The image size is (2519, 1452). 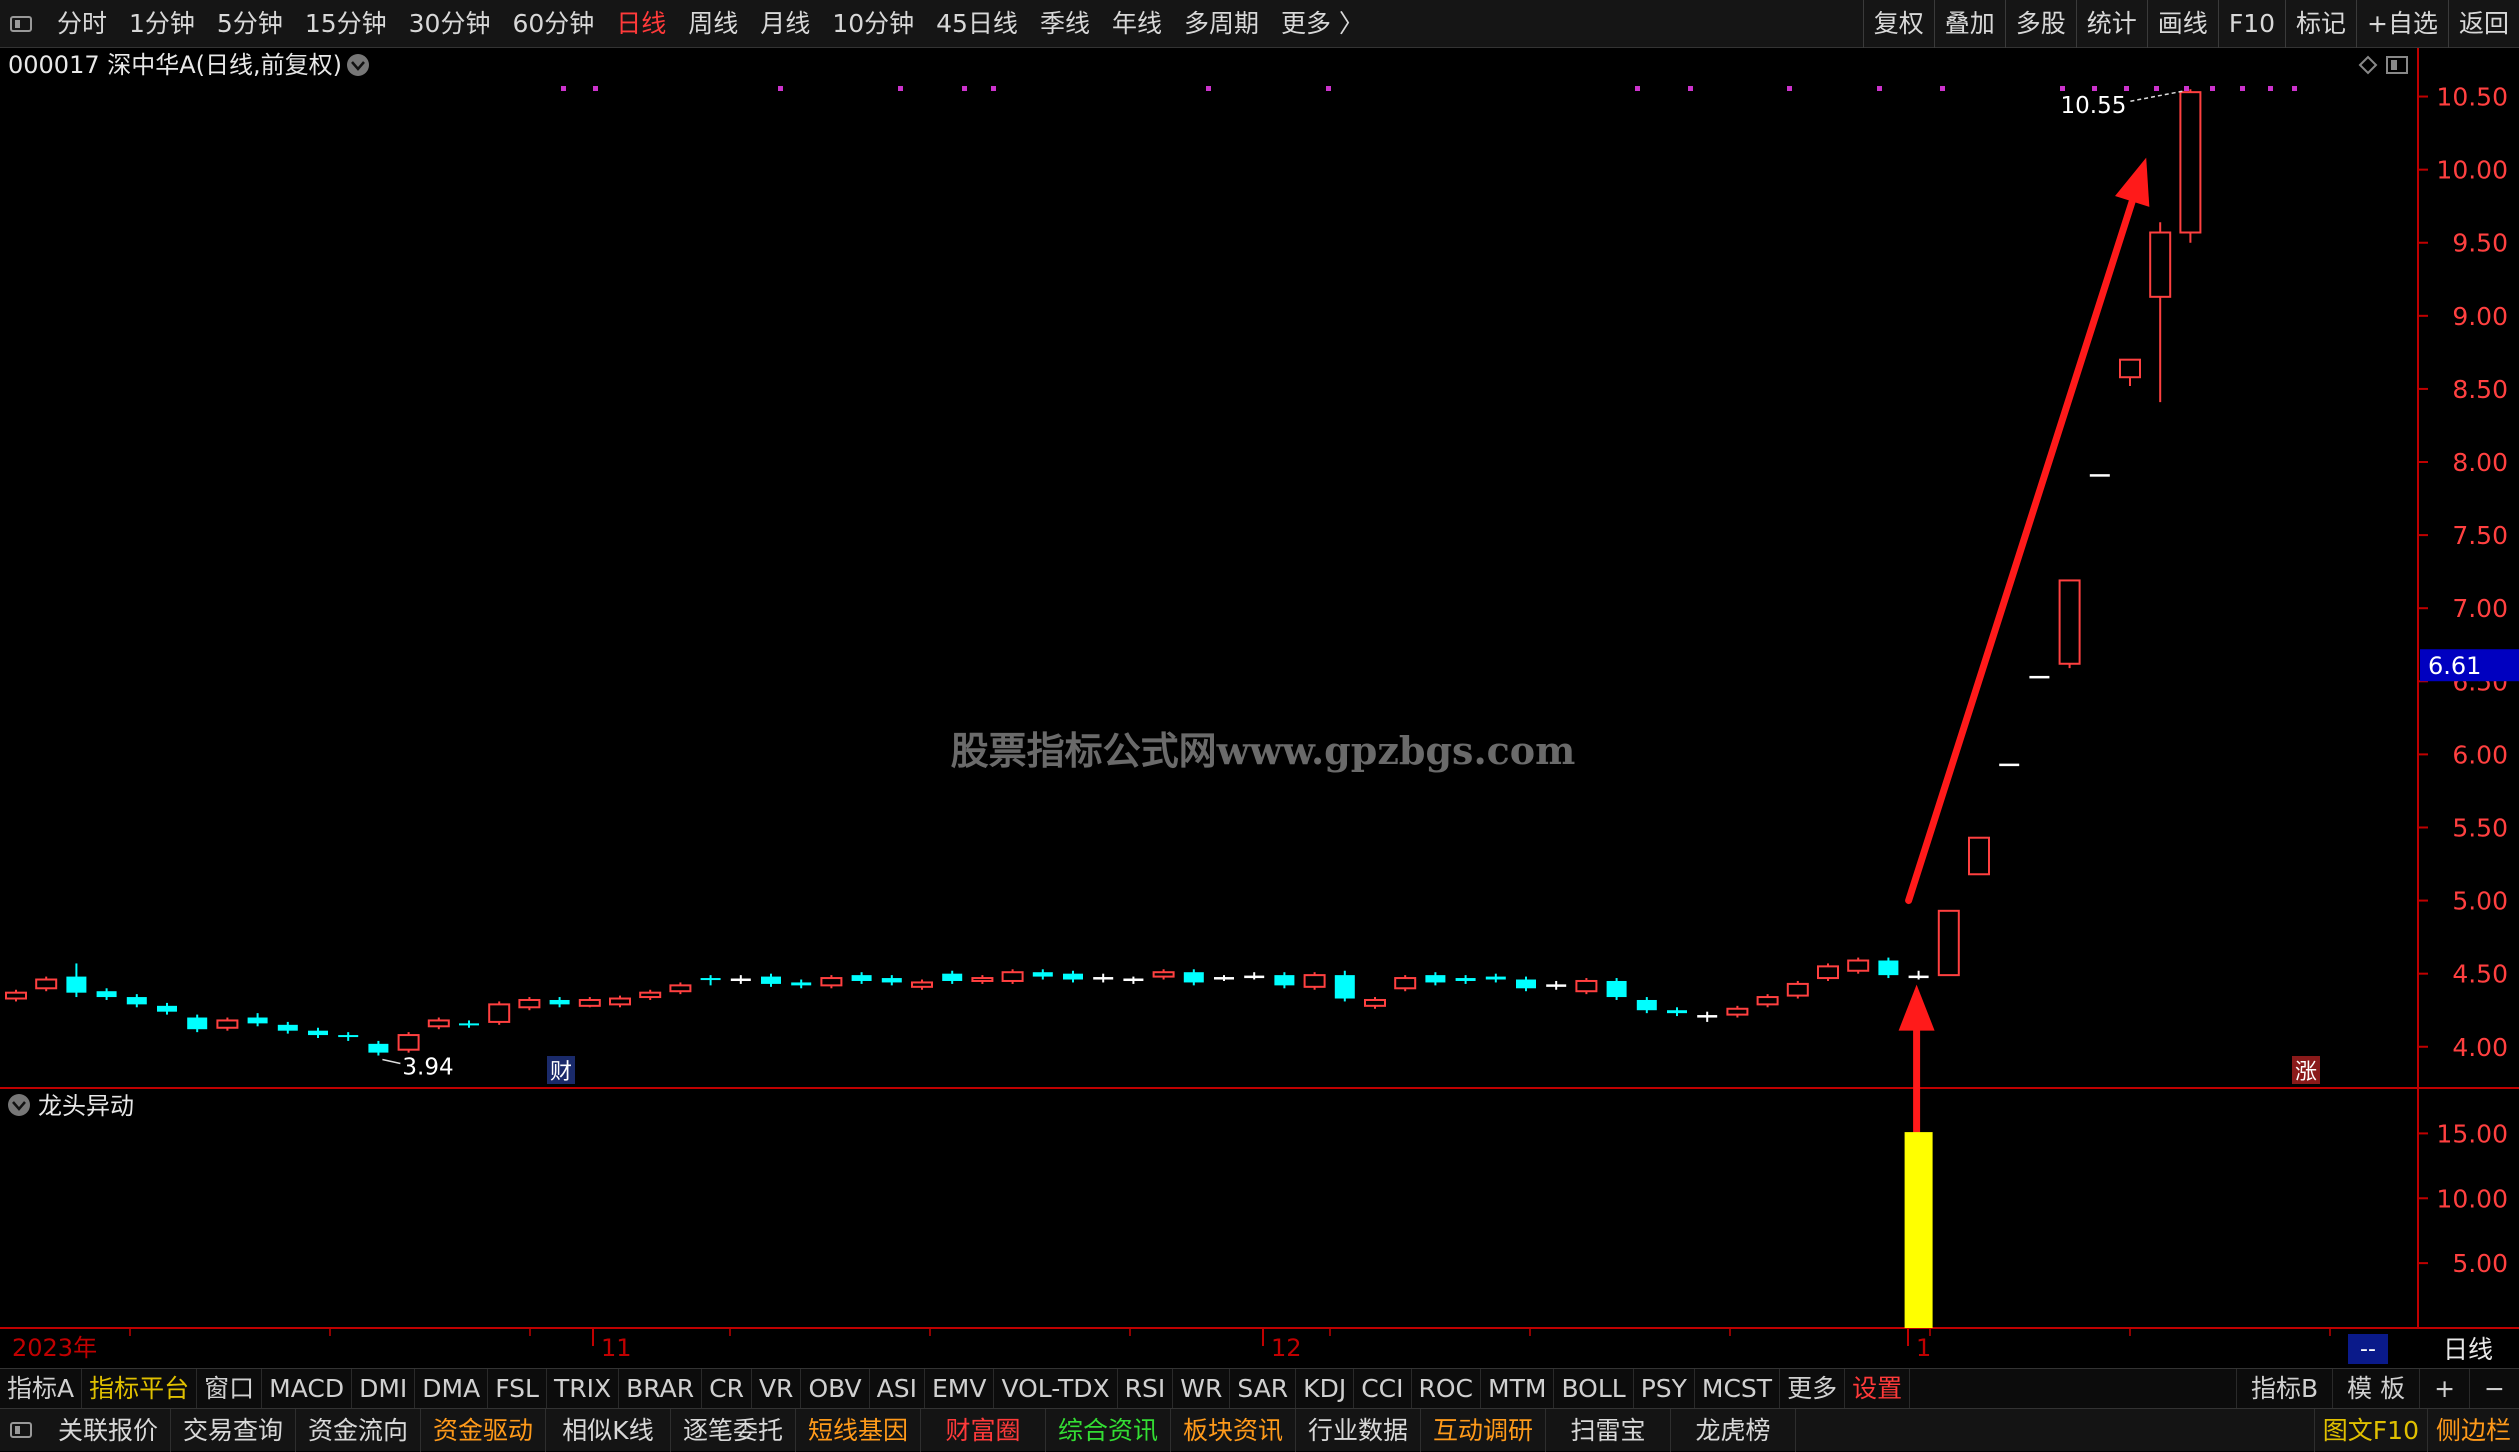 I want to click on period-tab-6: 日线, so click(x=641, y=24).